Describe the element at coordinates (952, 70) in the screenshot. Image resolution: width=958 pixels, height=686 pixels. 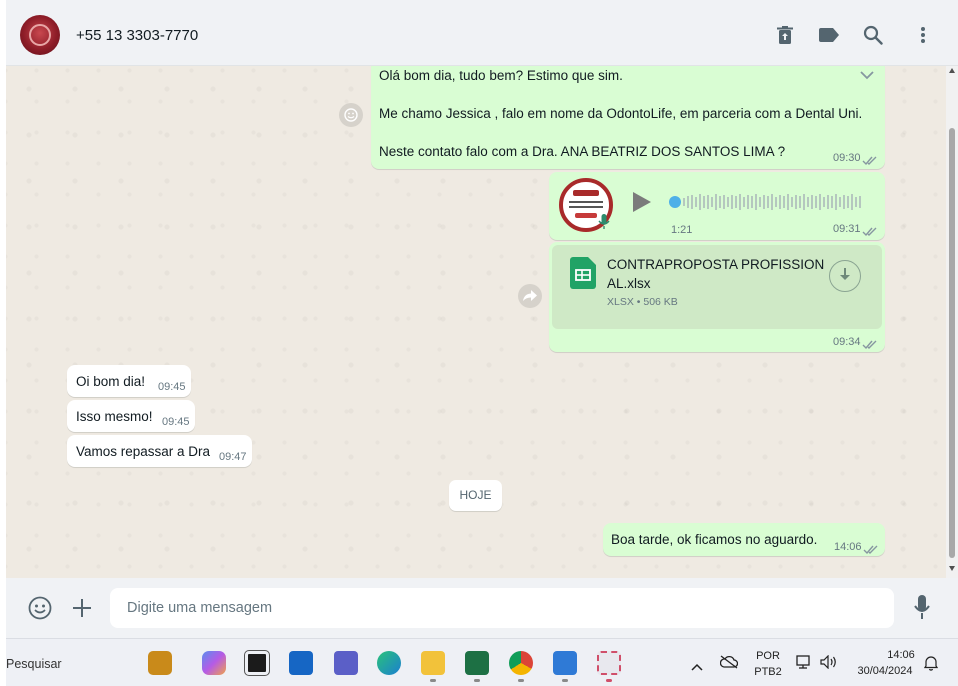
I see `scroll-up-arrow-icon` at that location.